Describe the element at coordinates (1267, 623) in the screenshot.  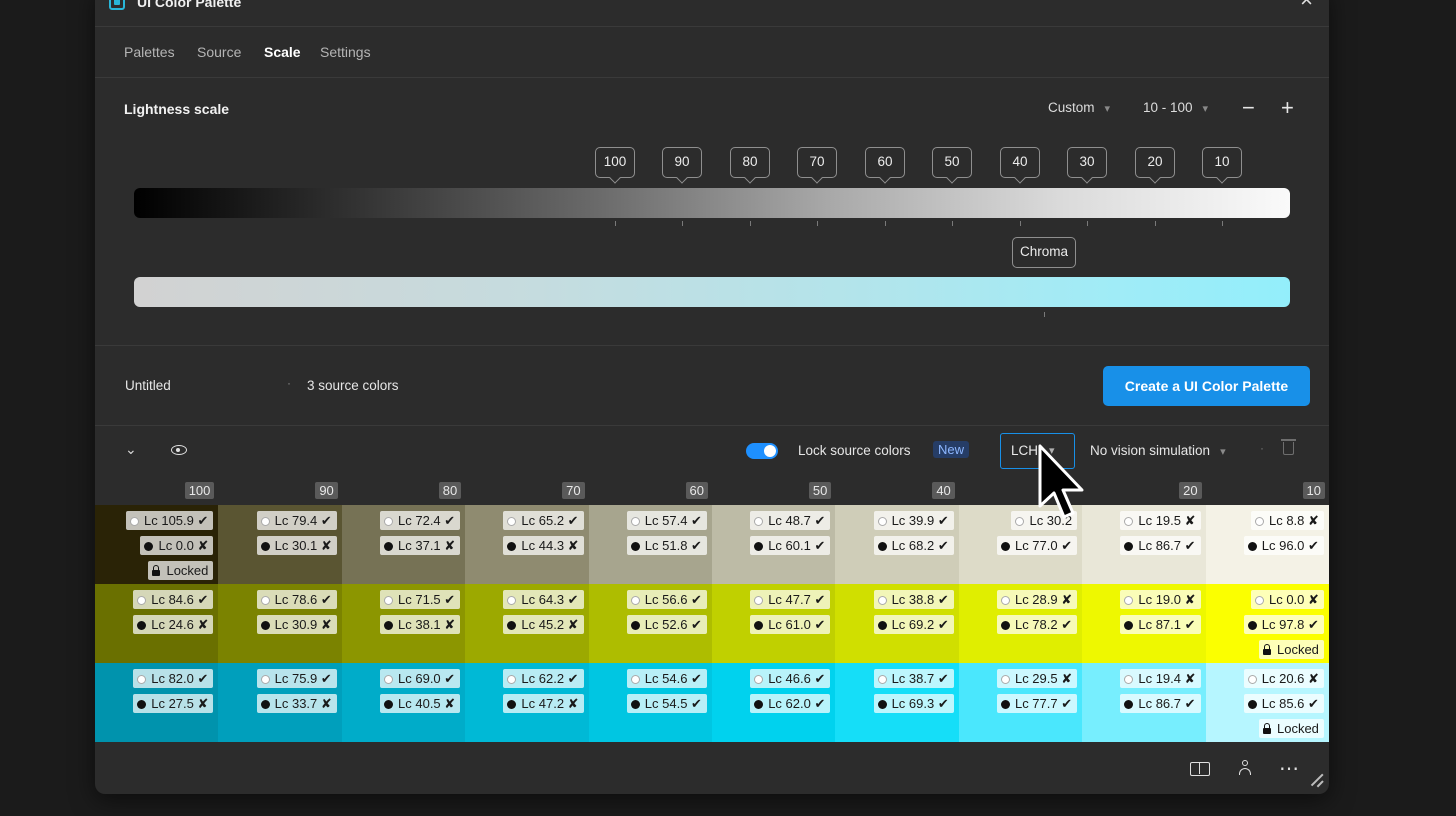
I see `color-swatch: Lc 0.0 ✘ Lc 97.8 ✔ Locked` at that location.